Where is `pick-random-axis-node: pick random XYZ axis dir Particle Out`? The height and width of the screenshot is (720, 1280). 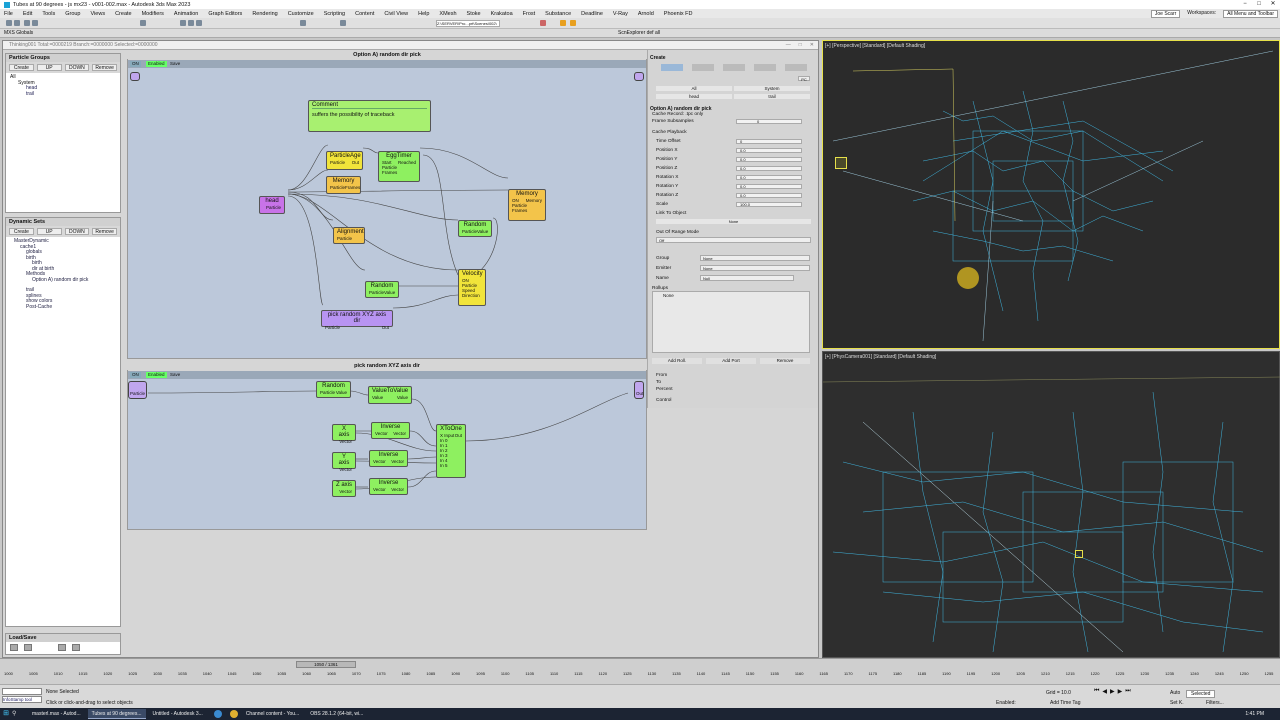
pick-random-axis-node: pick random XYZ axis dir Particle Out is located at coordinates (357, 320).